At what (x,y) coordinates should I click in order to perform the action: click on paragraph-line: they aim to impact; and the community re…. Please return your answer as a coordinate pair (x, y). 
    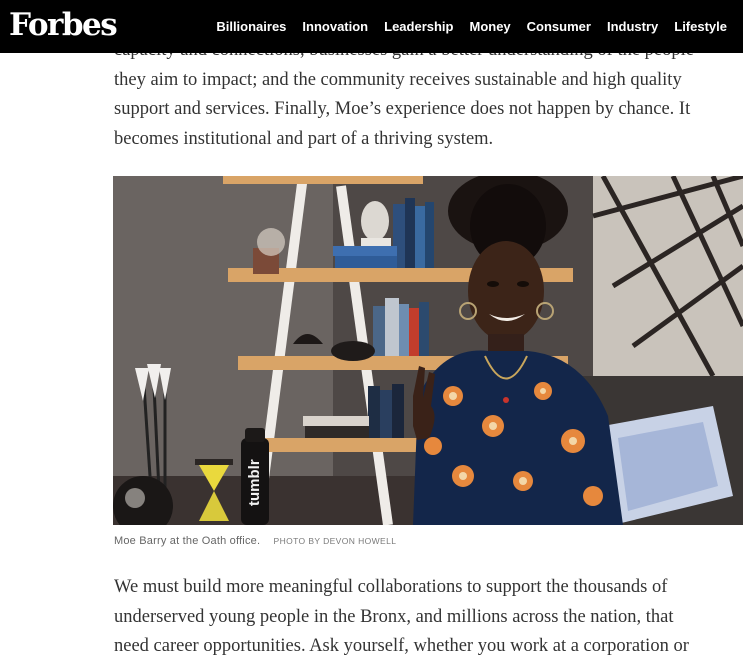
    Looking at the image, I should click on (398, 79).